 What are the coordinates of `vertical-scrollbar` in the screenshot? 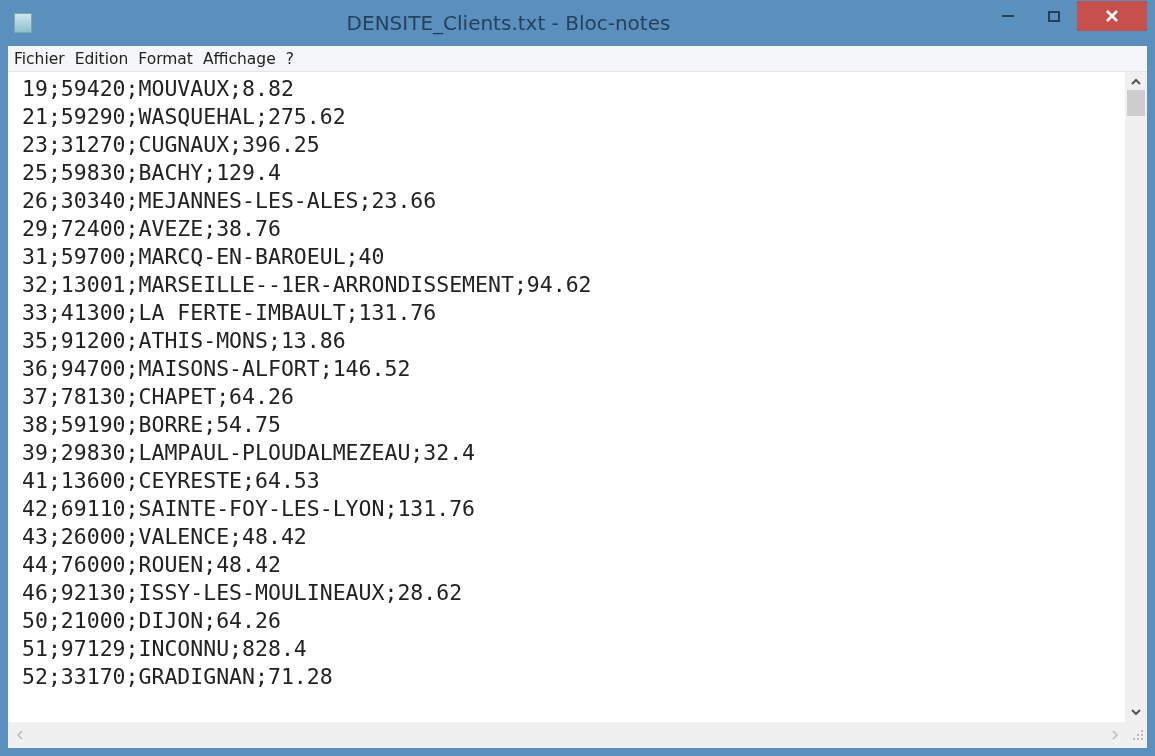 It's located at (1136, 397).